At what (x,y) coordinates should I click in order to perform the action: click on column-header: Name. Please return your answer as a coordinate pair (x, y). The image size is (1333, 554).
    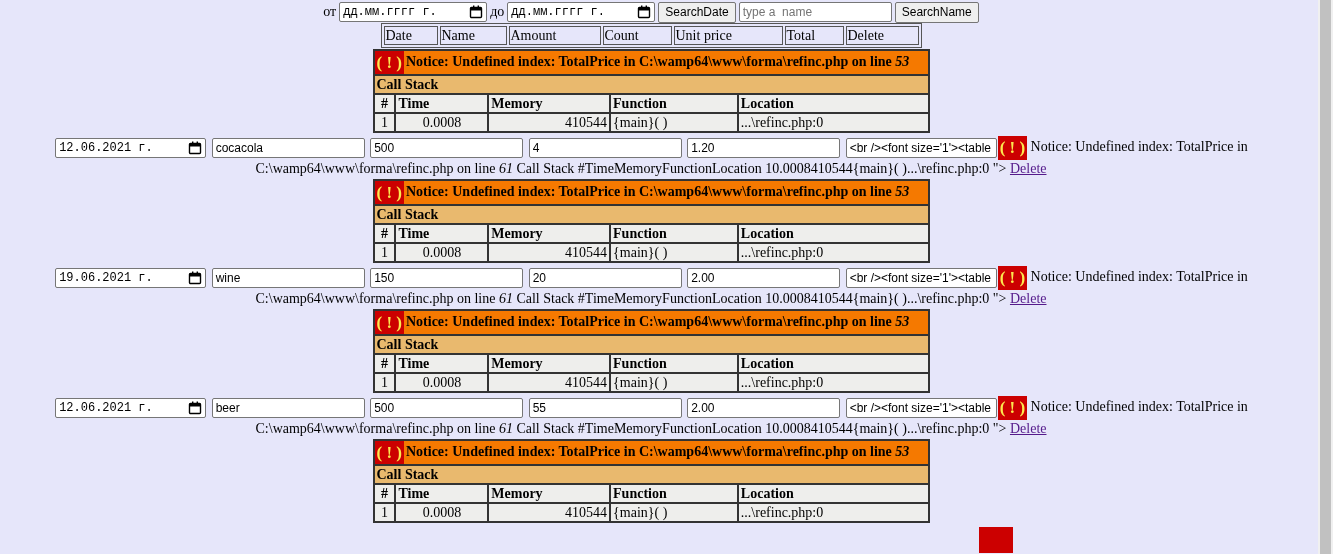
    Looking at the image, I should click on (473, 35).